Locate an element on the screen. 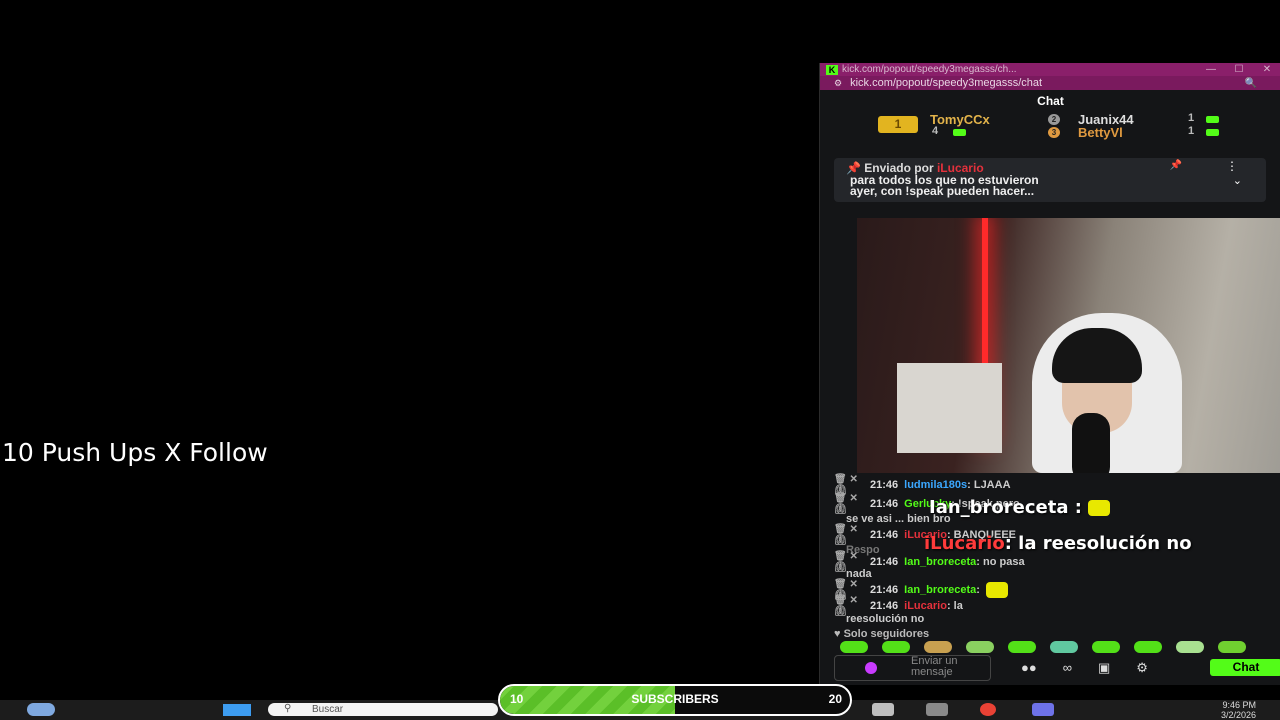  goal-target: 20 is located at coordinates (835, 699).